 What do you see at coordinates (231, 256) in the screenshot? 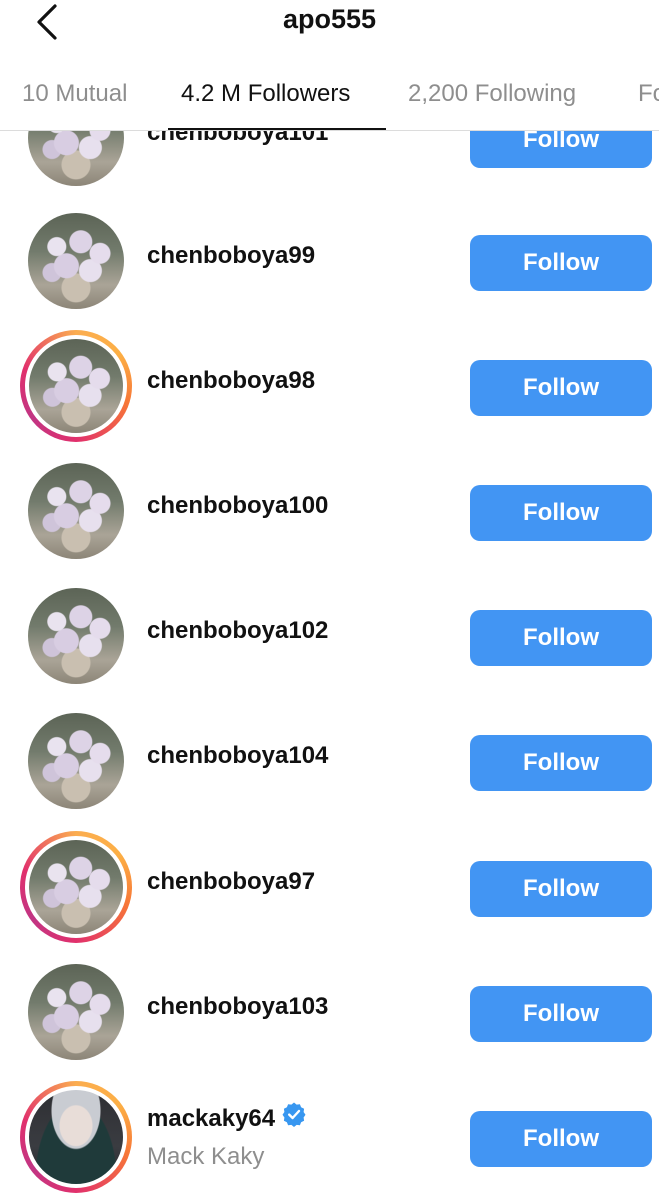
I see `username: chenboboya99` at bounding box center [231, 256].